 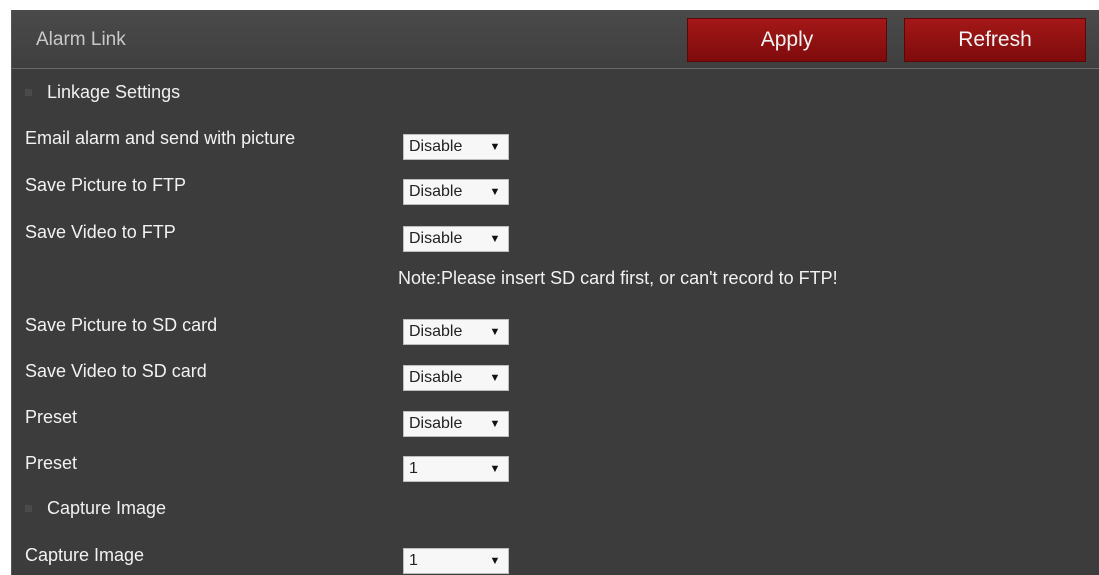 I want to click on section-label: Linkage Settings, so click(x=114, y=91).